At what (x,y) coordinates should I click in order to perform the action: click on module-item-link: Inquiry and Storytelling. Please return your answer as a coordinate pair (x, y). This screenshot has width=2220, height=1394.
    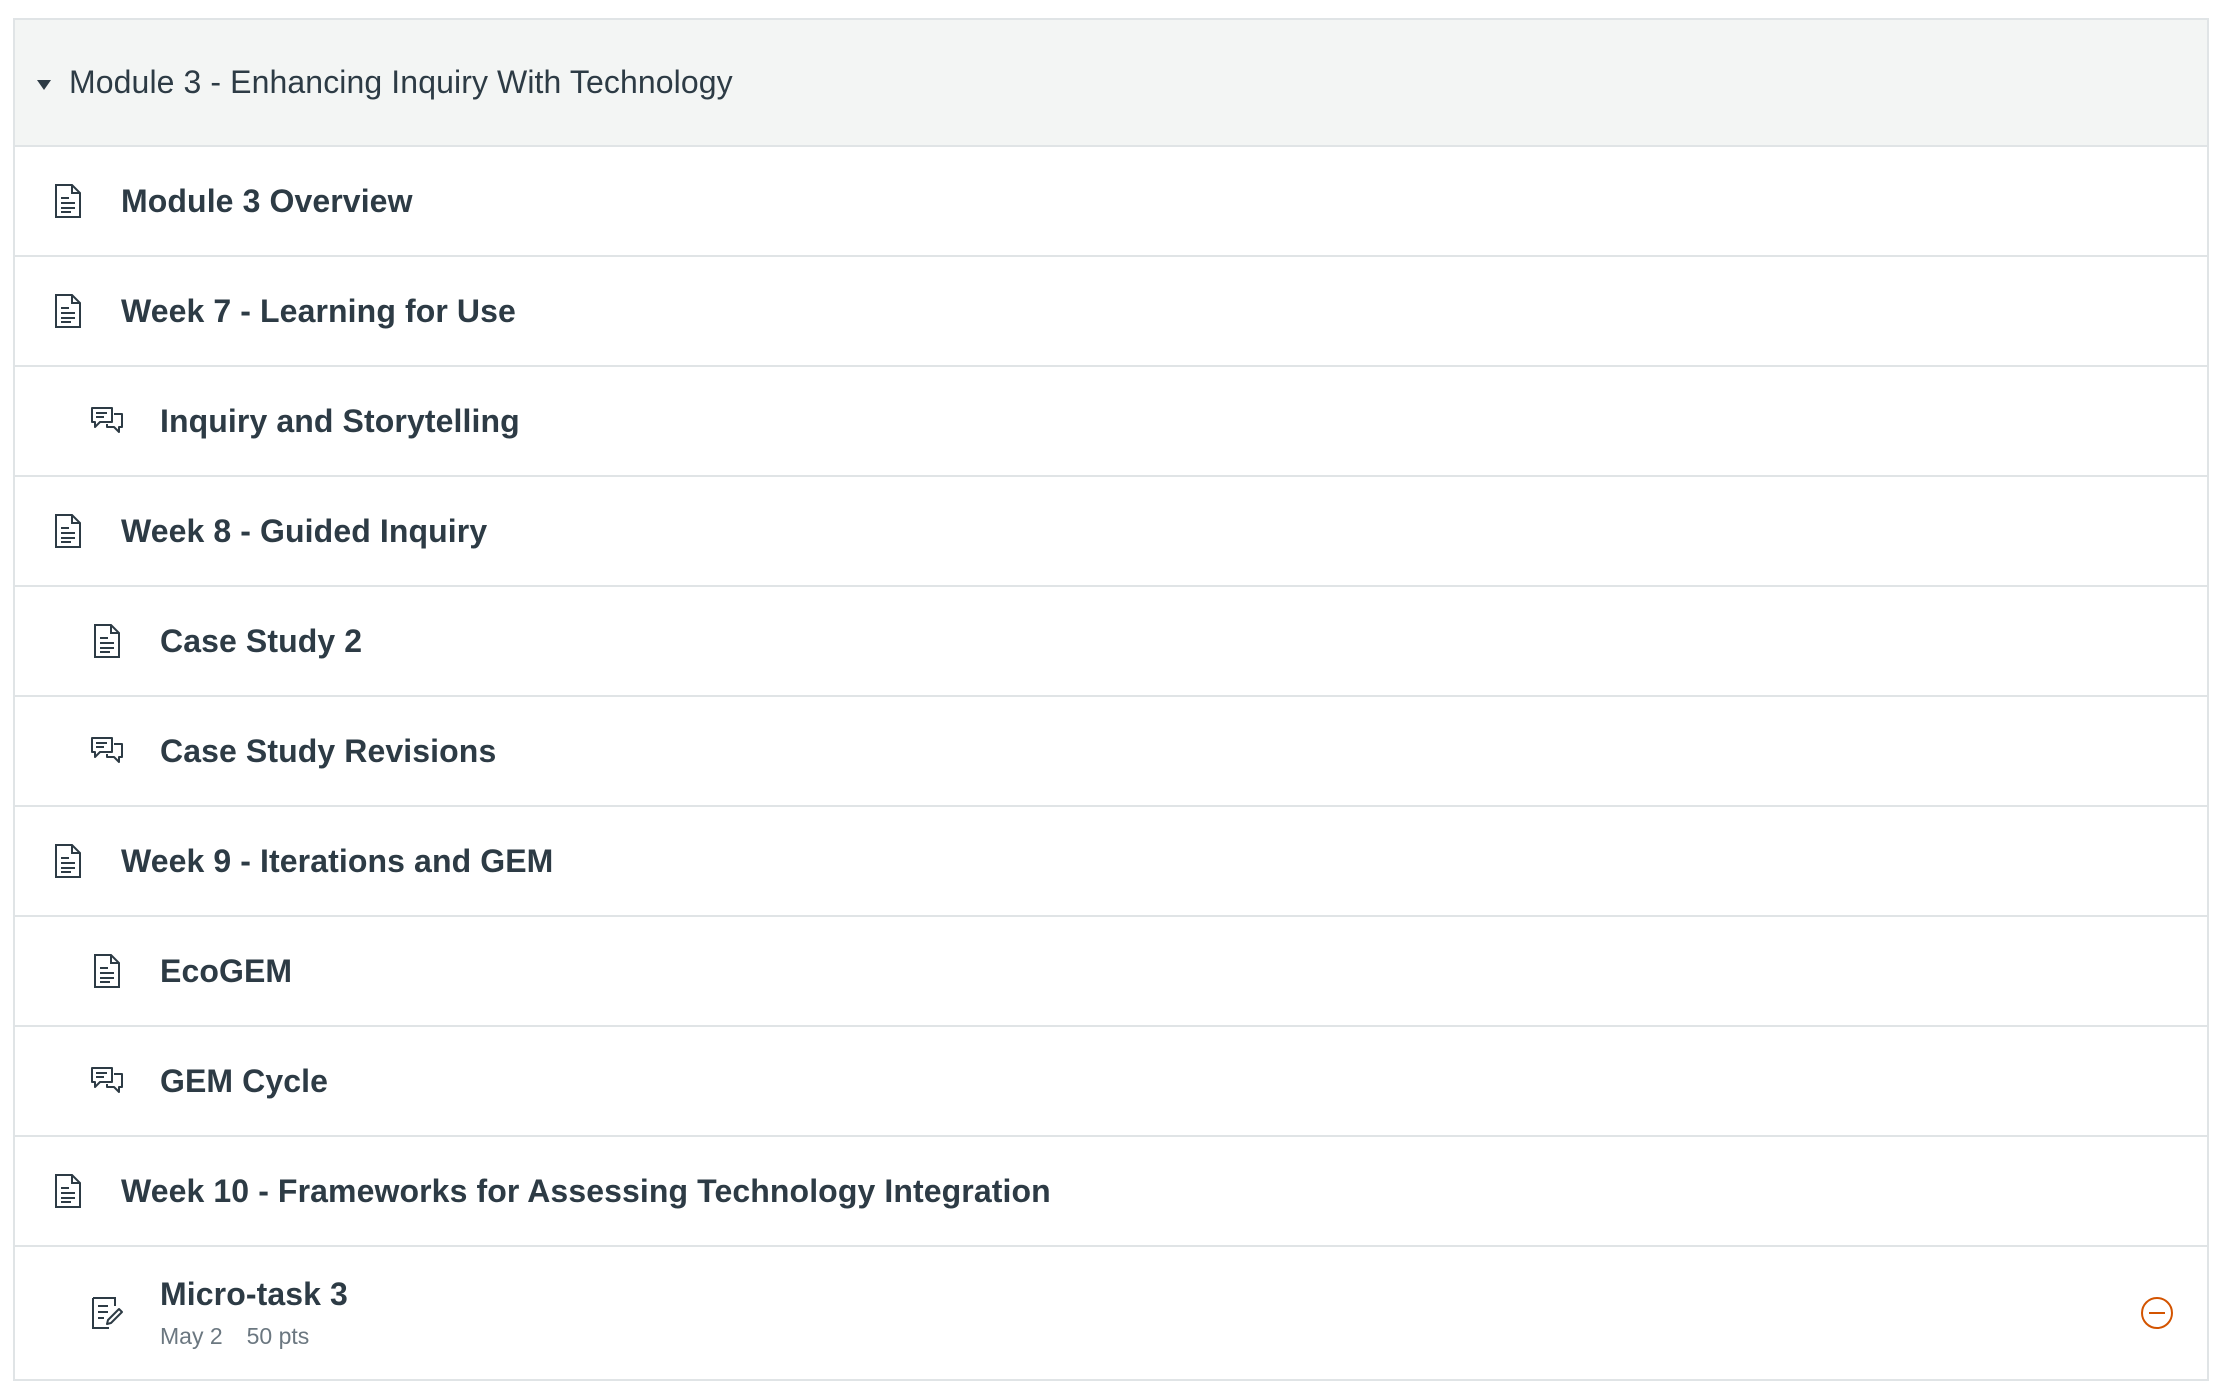
    Looking at the image, I should click on (340, 421).